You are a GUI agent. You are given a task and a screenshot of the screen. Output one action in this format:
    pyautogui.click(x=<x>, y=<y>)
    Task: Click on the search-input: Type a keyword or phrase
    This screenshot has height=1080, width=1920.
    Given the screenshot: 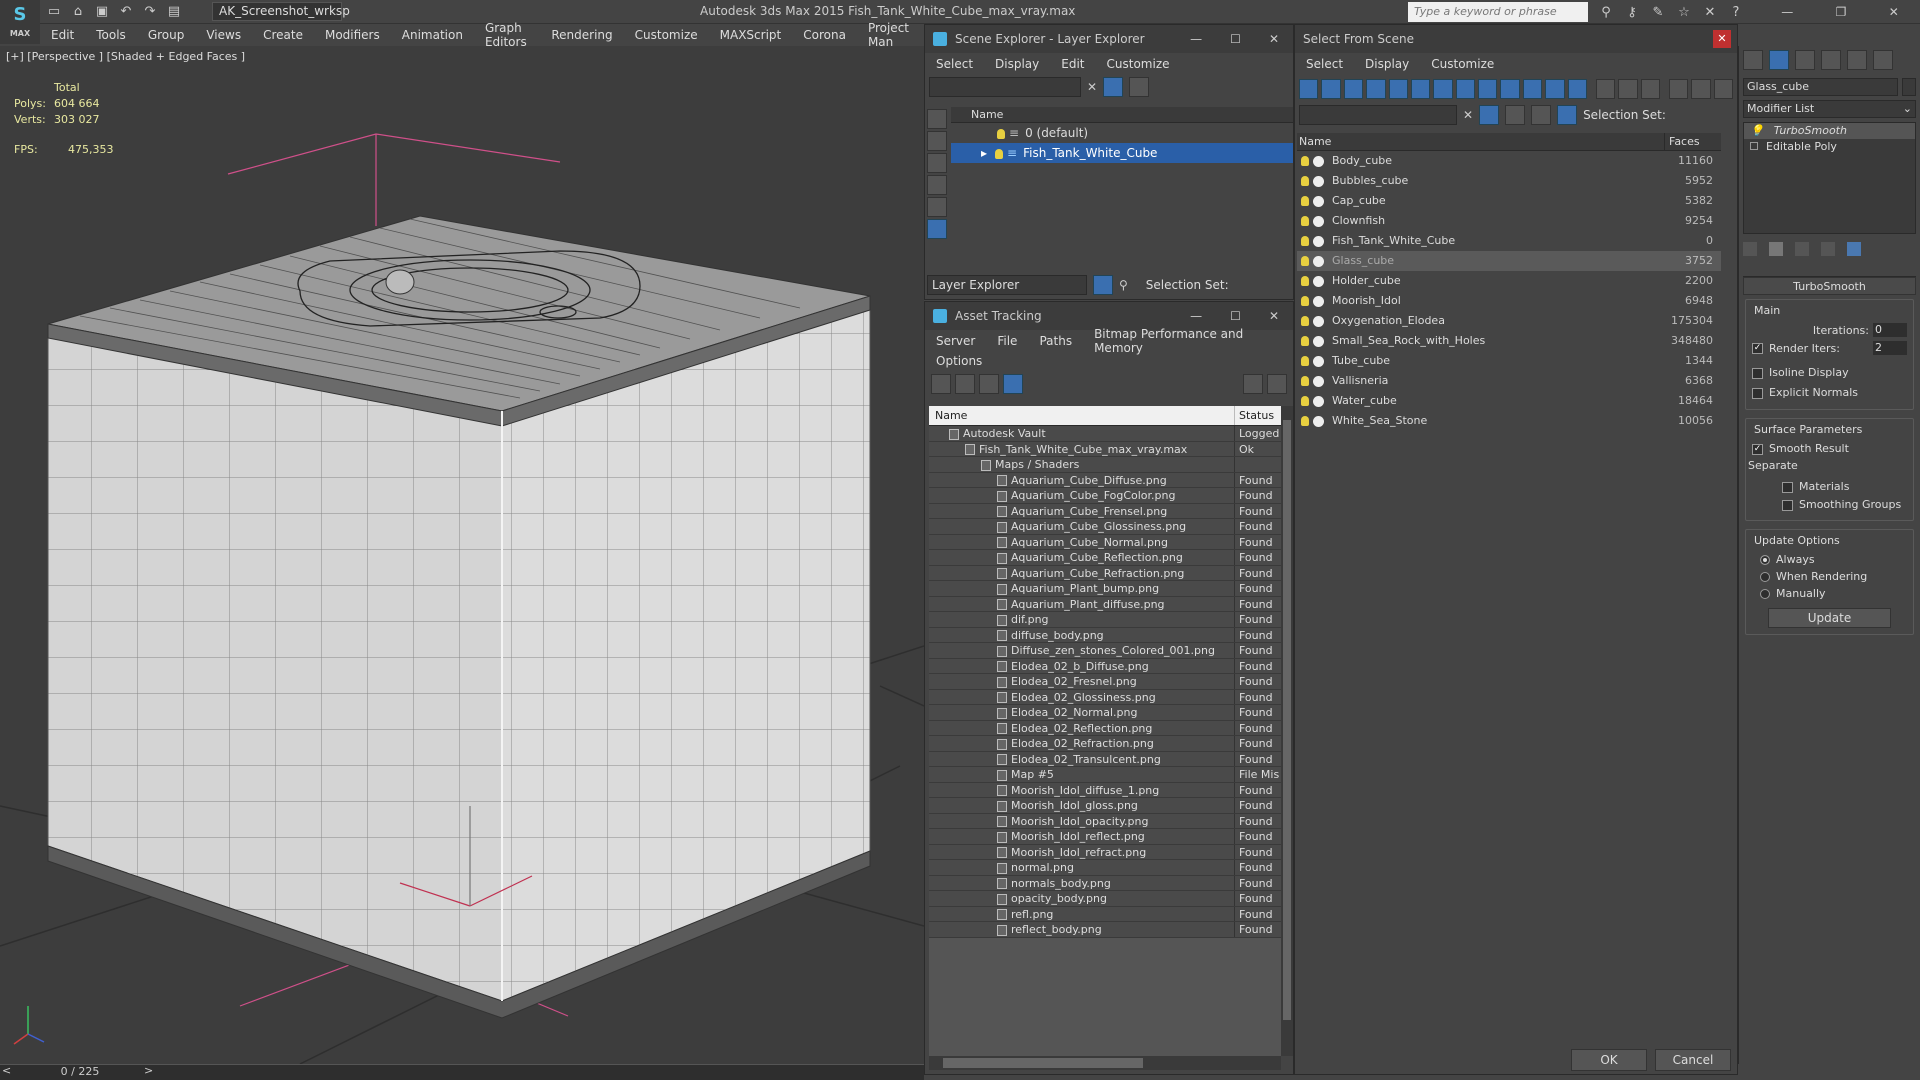 What is the action you would take?
    pyautogui.click(x=1498, y=12)
    